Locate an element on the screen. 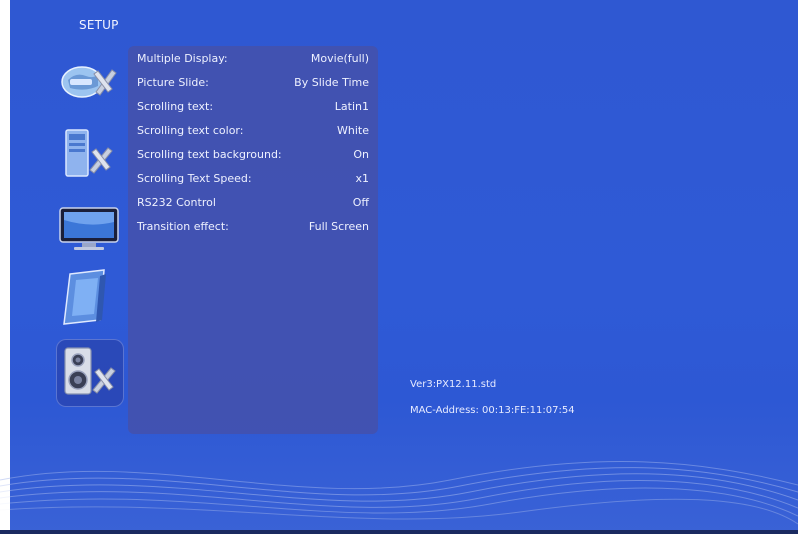 The image size is (798, 534). menu-item-scrolling-text-color: Scrolling text color: White is located at coordinates (253, 131).